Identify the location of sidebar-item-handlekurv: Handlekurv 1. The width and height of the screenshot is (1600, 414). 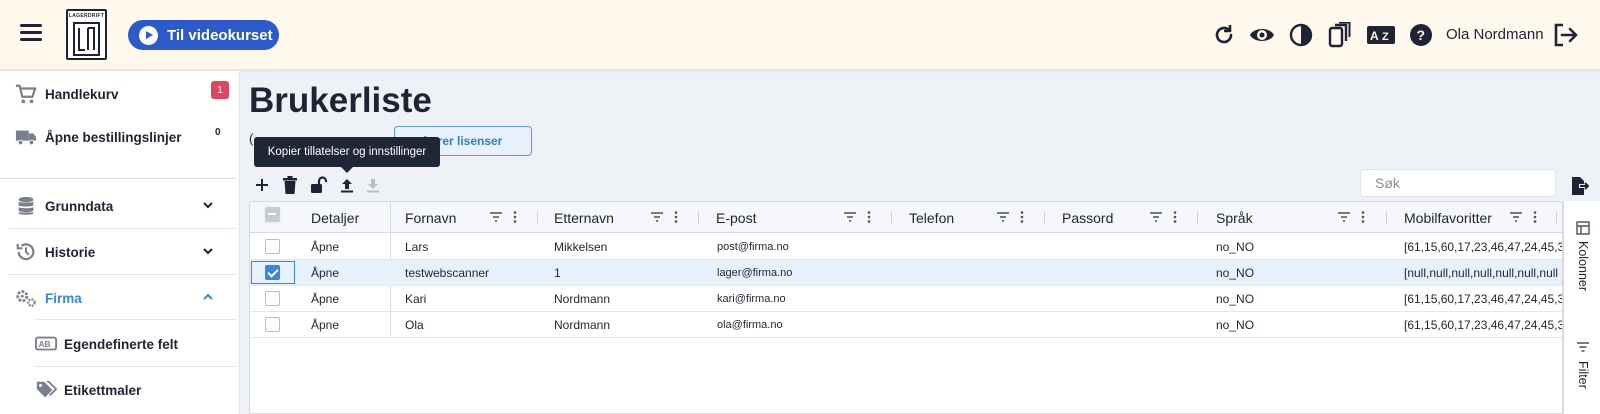
(118, 94).